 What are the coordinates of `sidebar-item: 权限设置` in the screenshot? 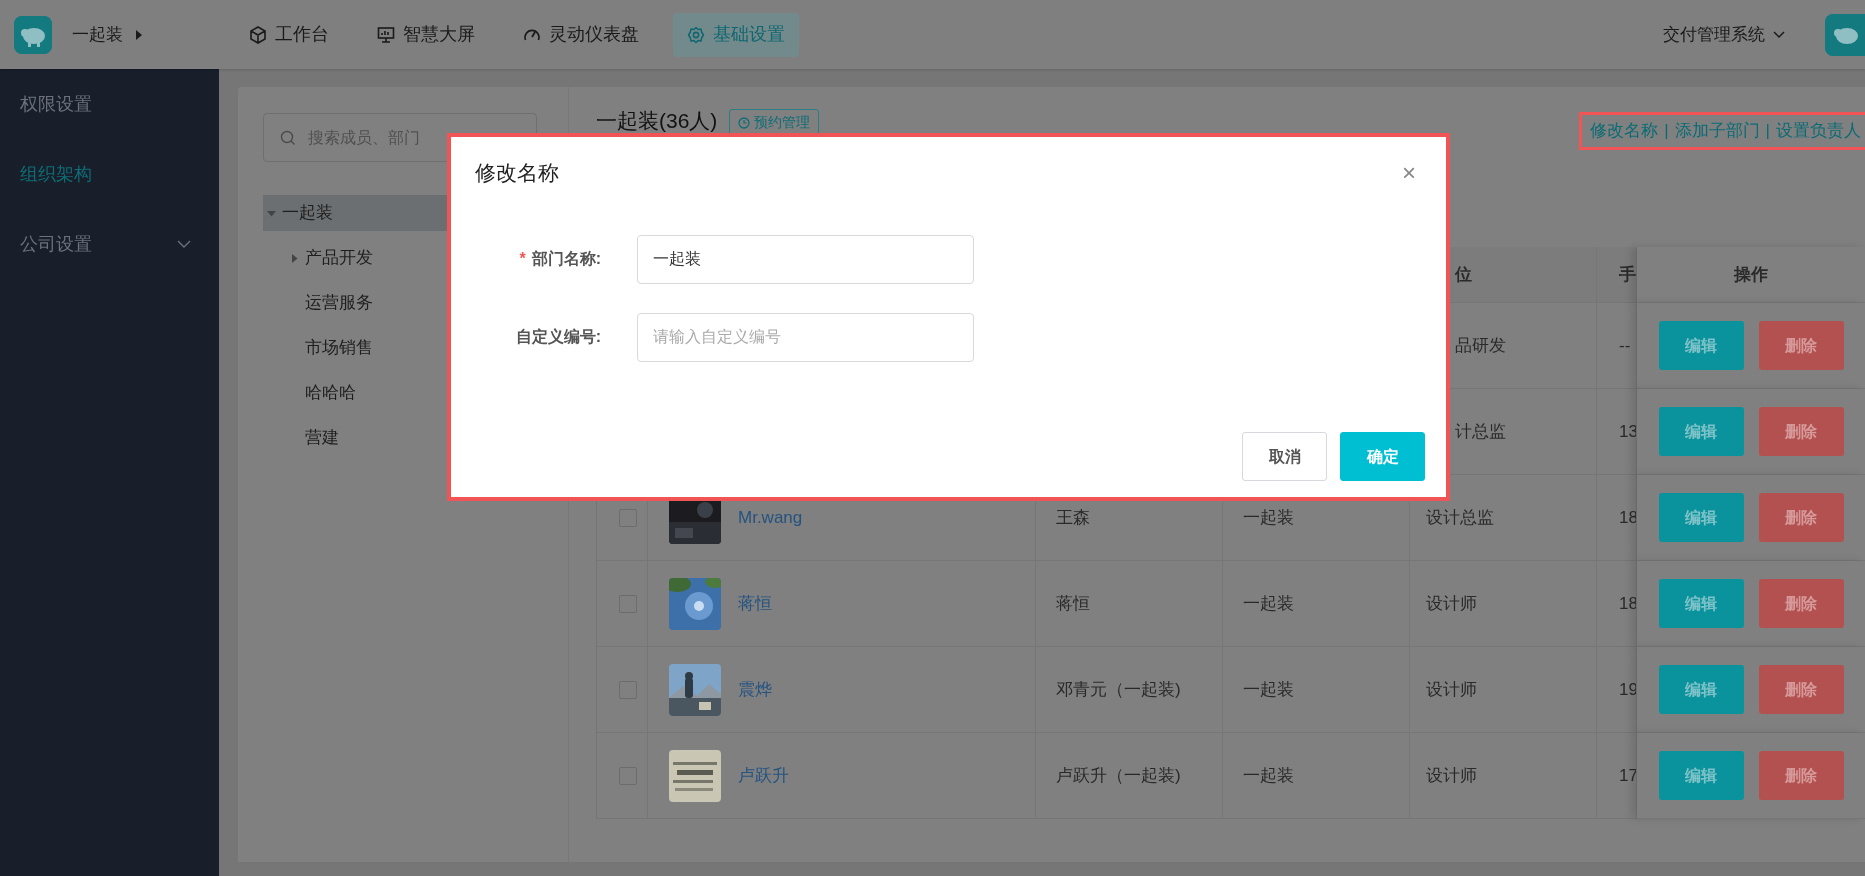 It's located at (109, 104).